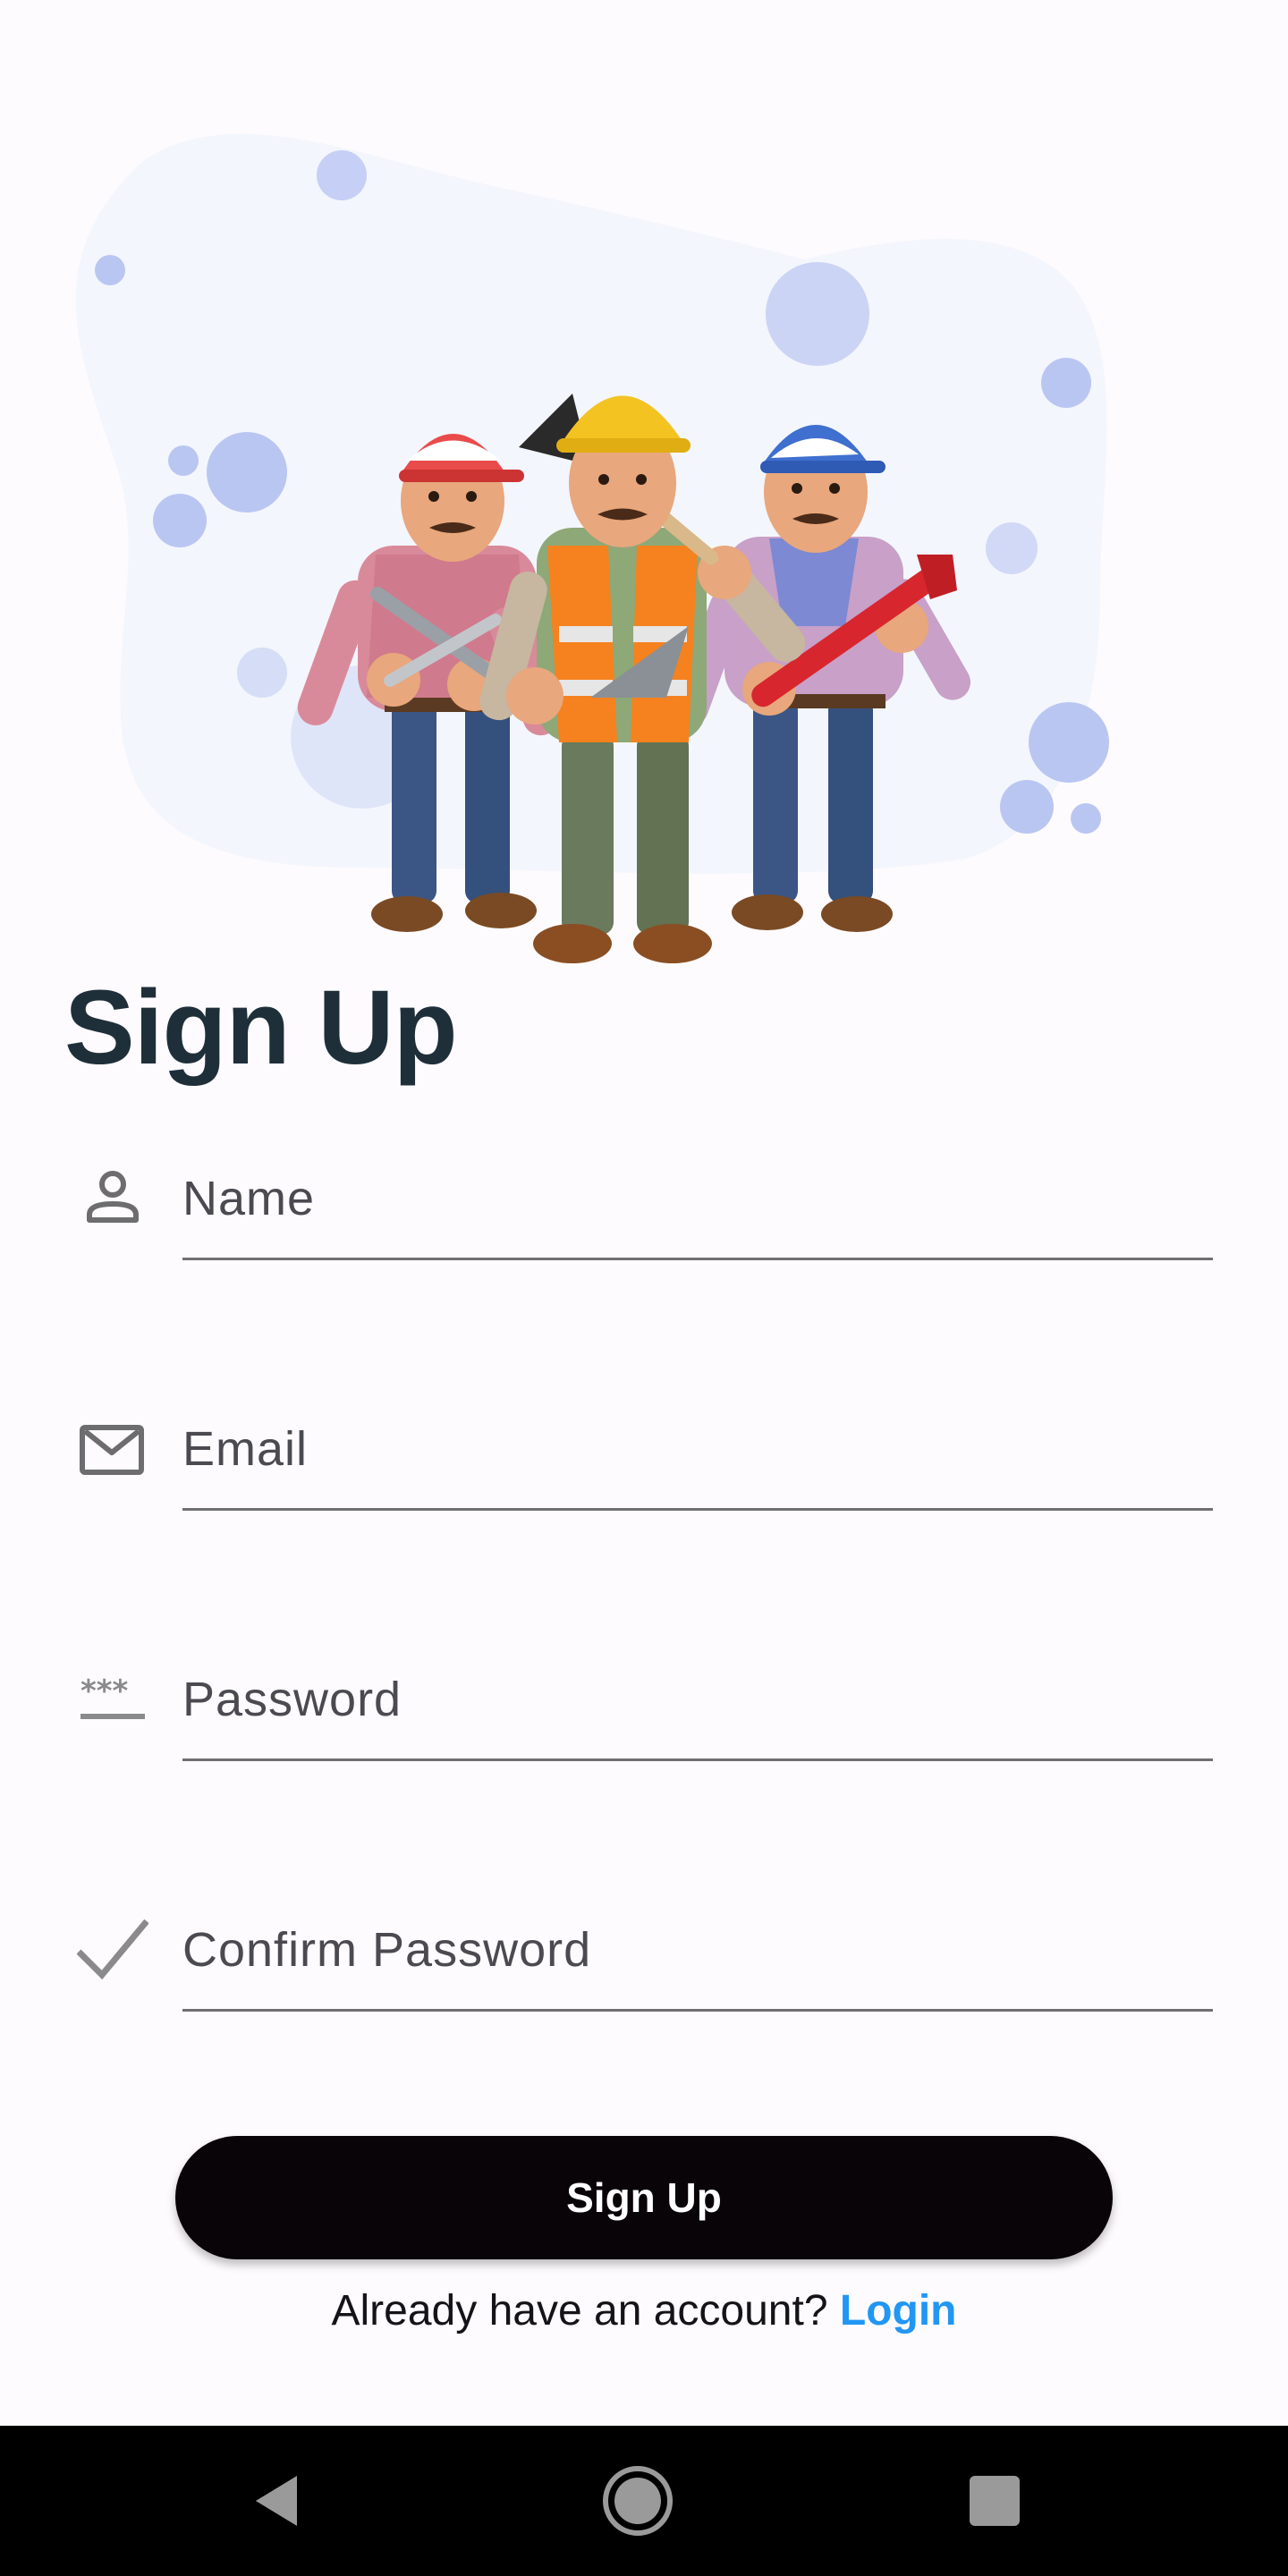  I want to click on check-icon, so click(112, 1950).